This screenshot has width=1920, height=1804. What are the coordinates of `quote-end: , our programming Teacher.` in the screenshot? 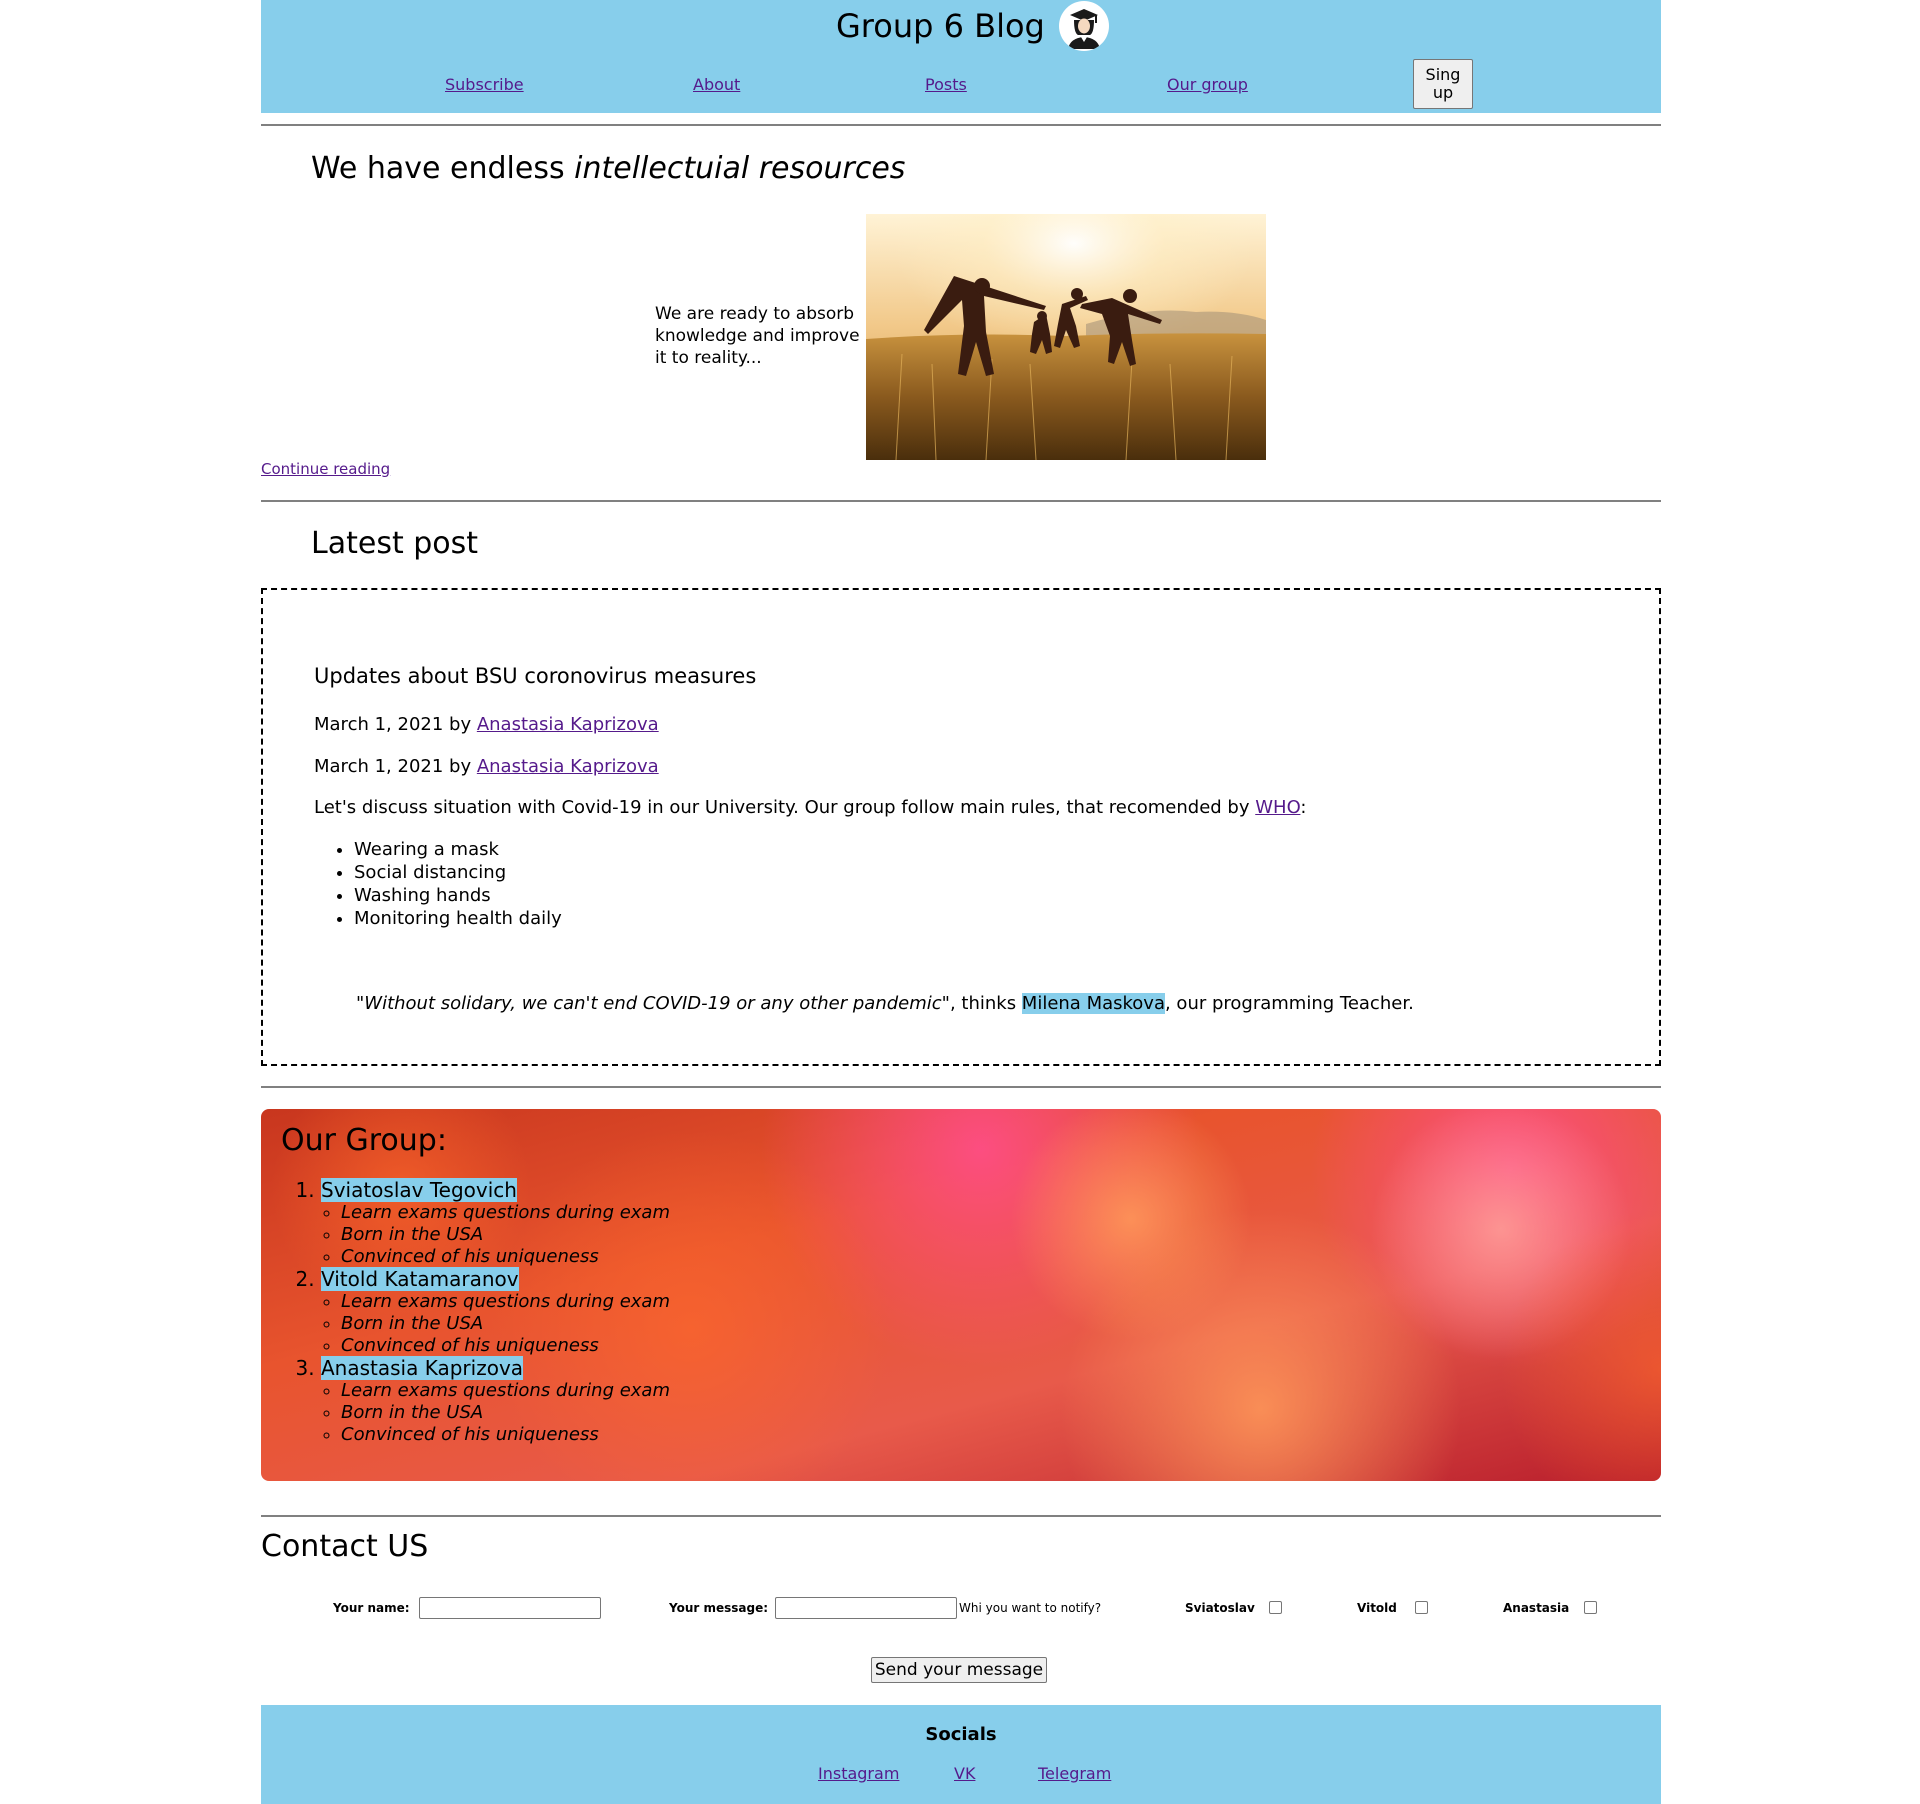 It's located at (1289, 1003).